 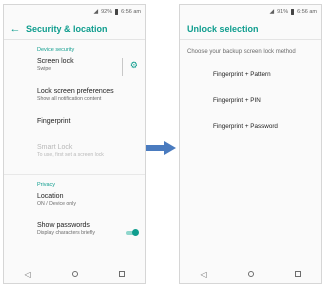 What do you see at coordinates (15, 29) in the screenshot?
I see `arrow-back-icon: ←` at bounding box center [15, 29].